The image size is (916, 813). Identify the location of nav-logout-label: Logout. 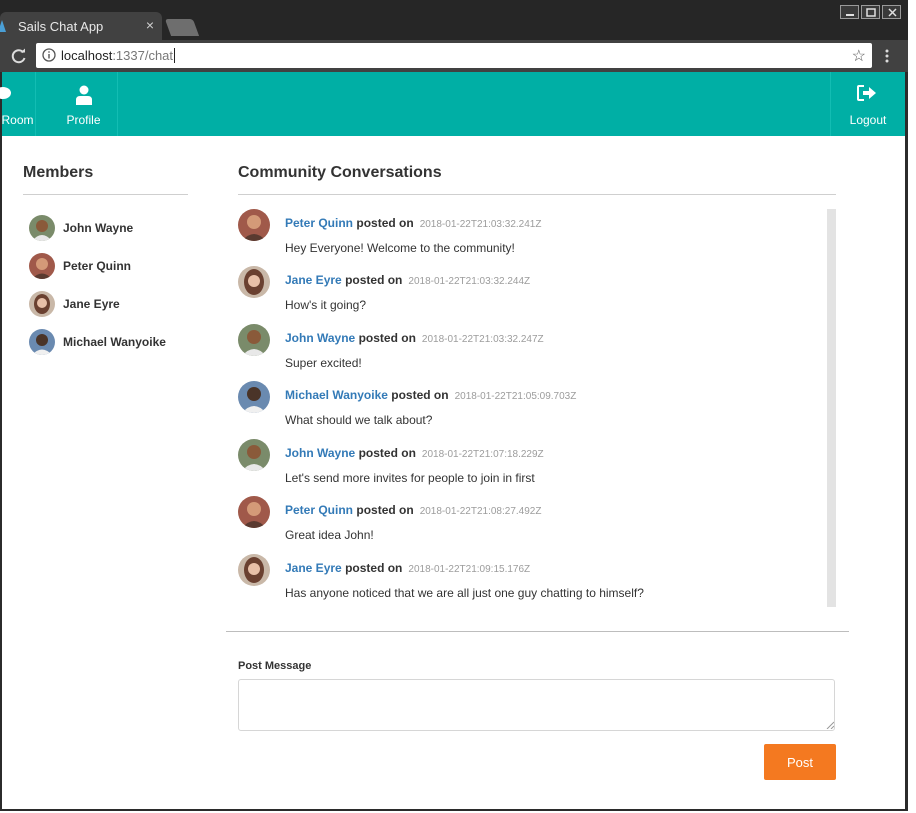
(868, 120).